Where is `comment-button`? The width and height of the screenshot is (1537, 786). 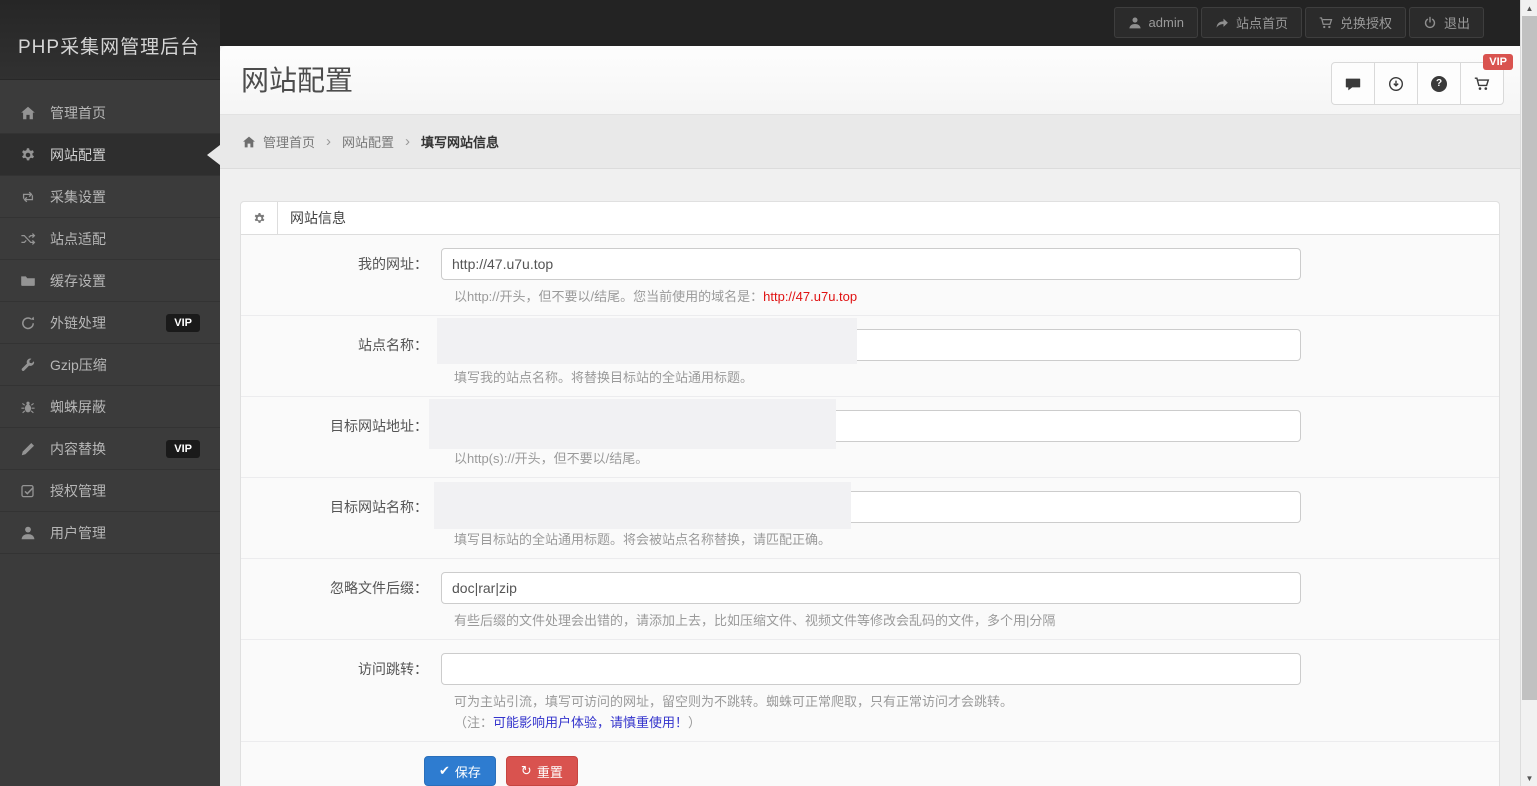
comment-button is located at coordinates (1353, 83).